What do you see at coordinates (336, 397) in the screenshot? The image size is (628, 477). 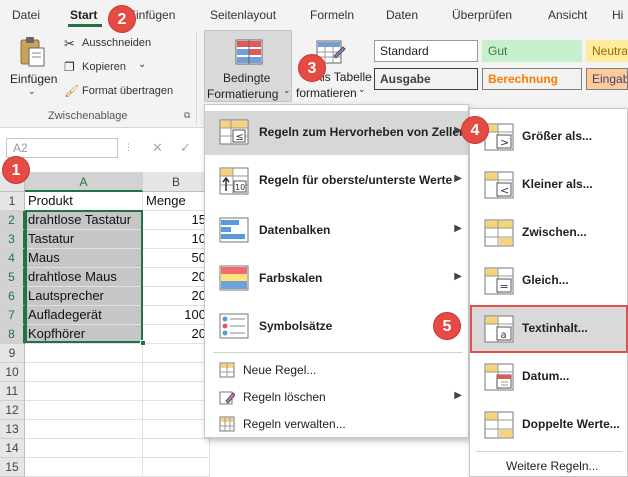 I see `menu-item-clear-rules: Regeln löschen ▶` at bounding box center [336, 397].